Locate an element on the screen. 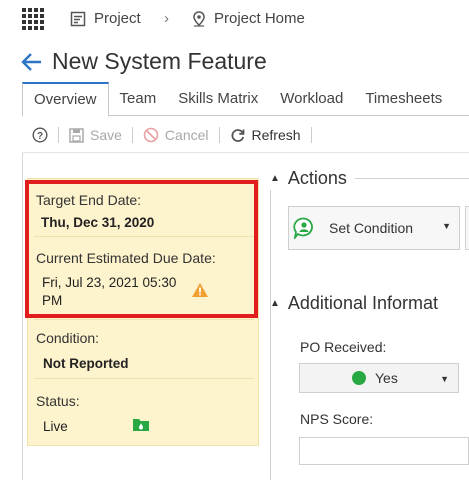 Image resolution: width=469 pixels, height=480 pixels. tab-team: Team is located at coordinates (138, 99).